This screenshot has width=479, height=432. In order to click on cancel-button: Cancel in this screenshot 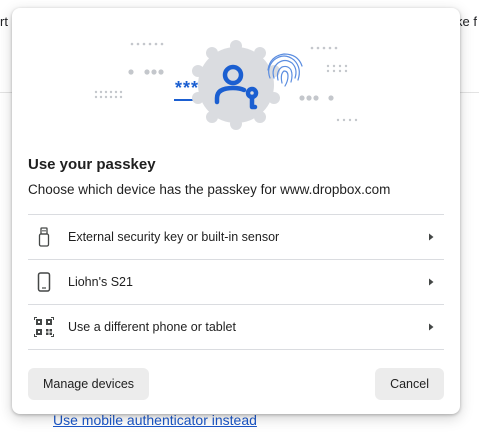, I will do `click(409, 384)`.